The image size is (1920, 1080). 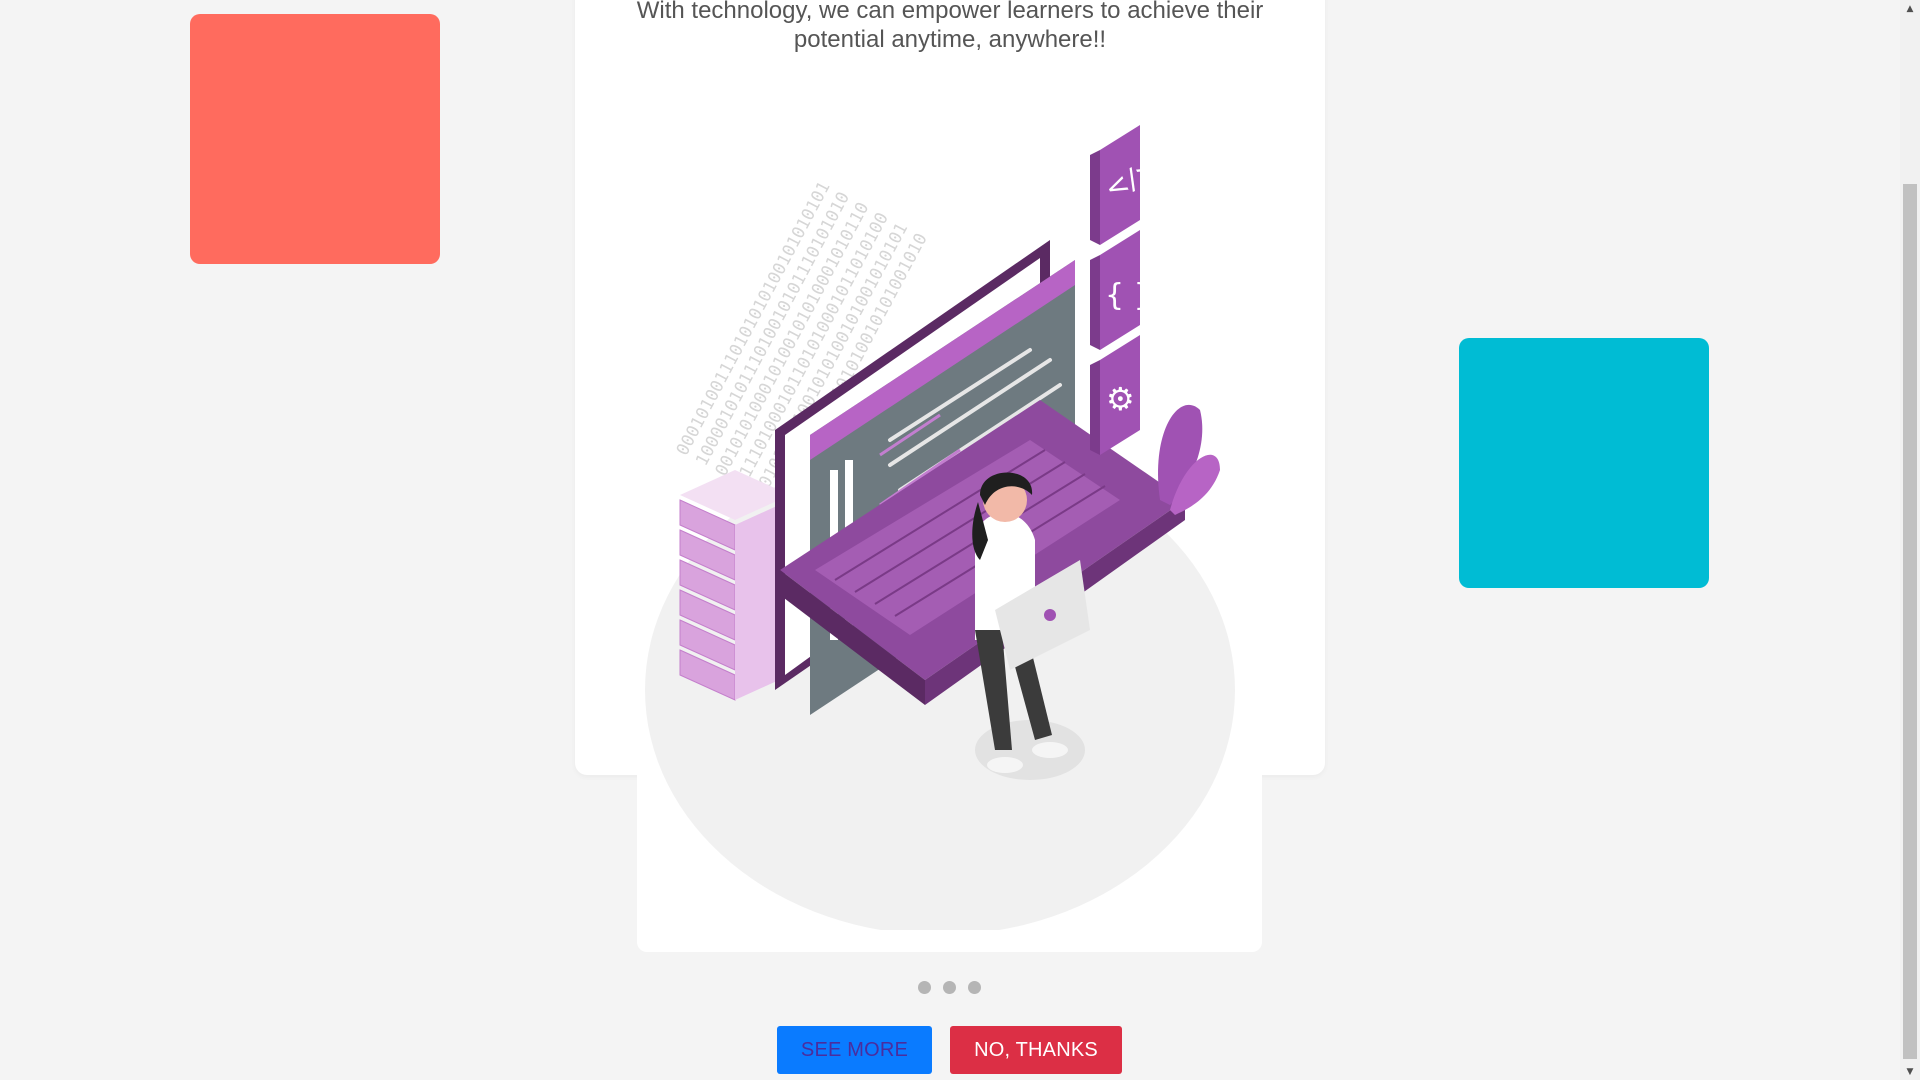 I want to click on see-more-button: SEE MORE, so click(x=854, y=1050).